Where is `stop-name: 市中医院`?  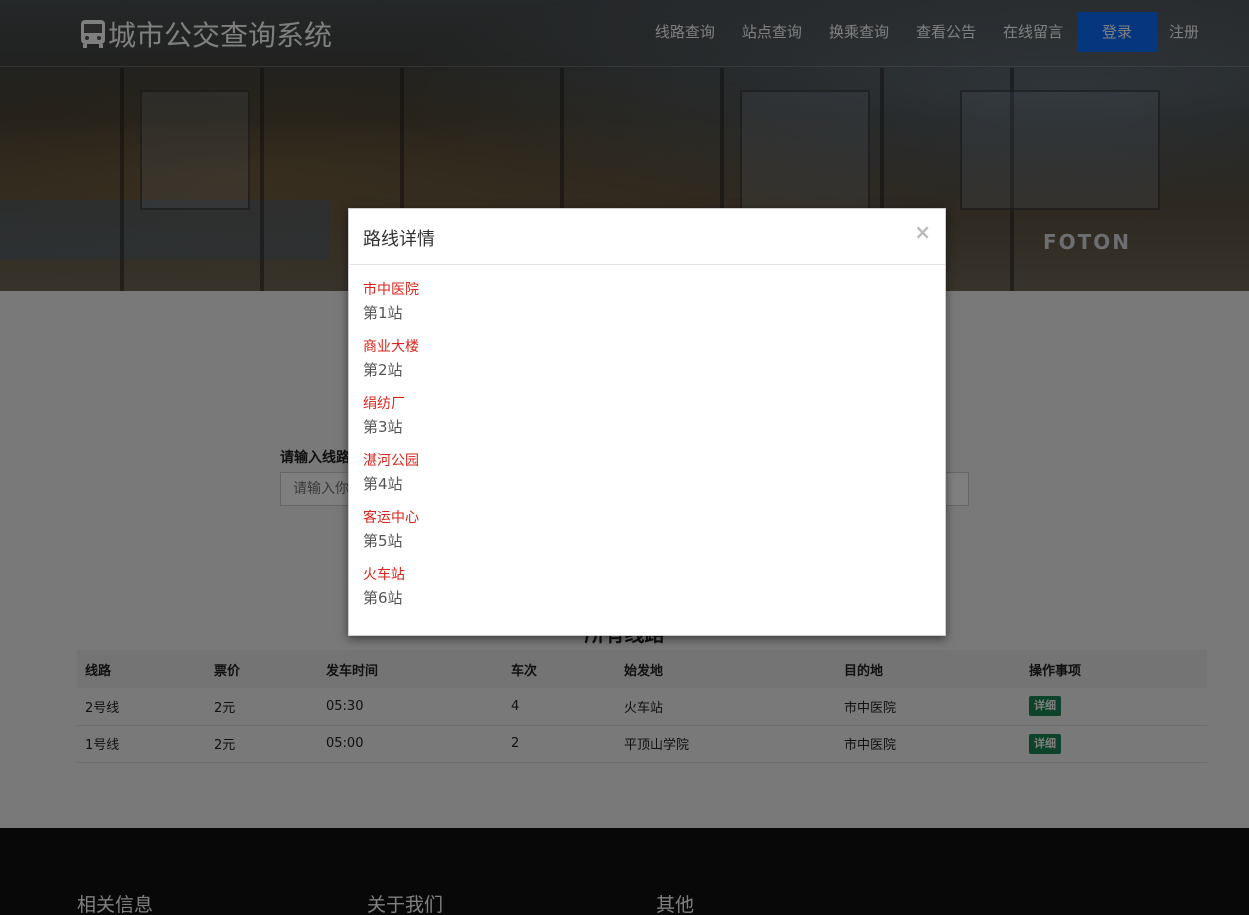 stop-name: 市中医院 is located at coordinates (391, 290).